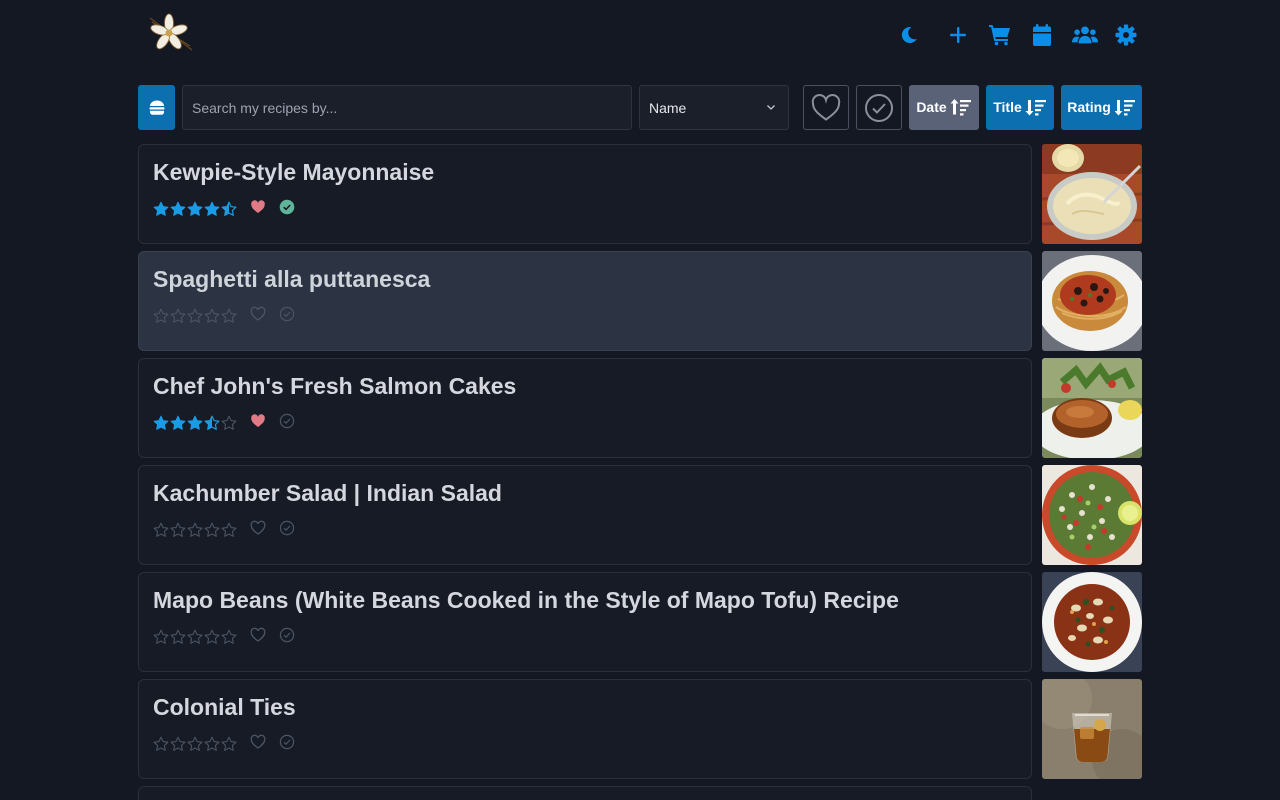 The width and height of the screenshot is (1280, 800). I want to click on users-button, so click(1085, 35).